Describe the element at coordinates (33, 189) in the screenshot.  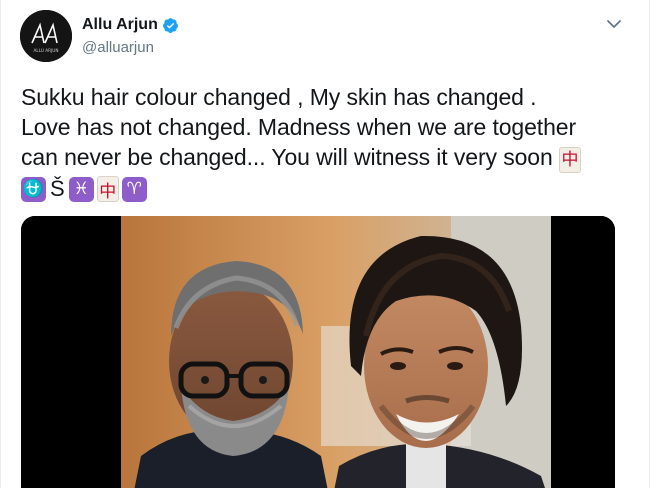
I see `ophiuchus-sign-icon: ⛎` at that location.